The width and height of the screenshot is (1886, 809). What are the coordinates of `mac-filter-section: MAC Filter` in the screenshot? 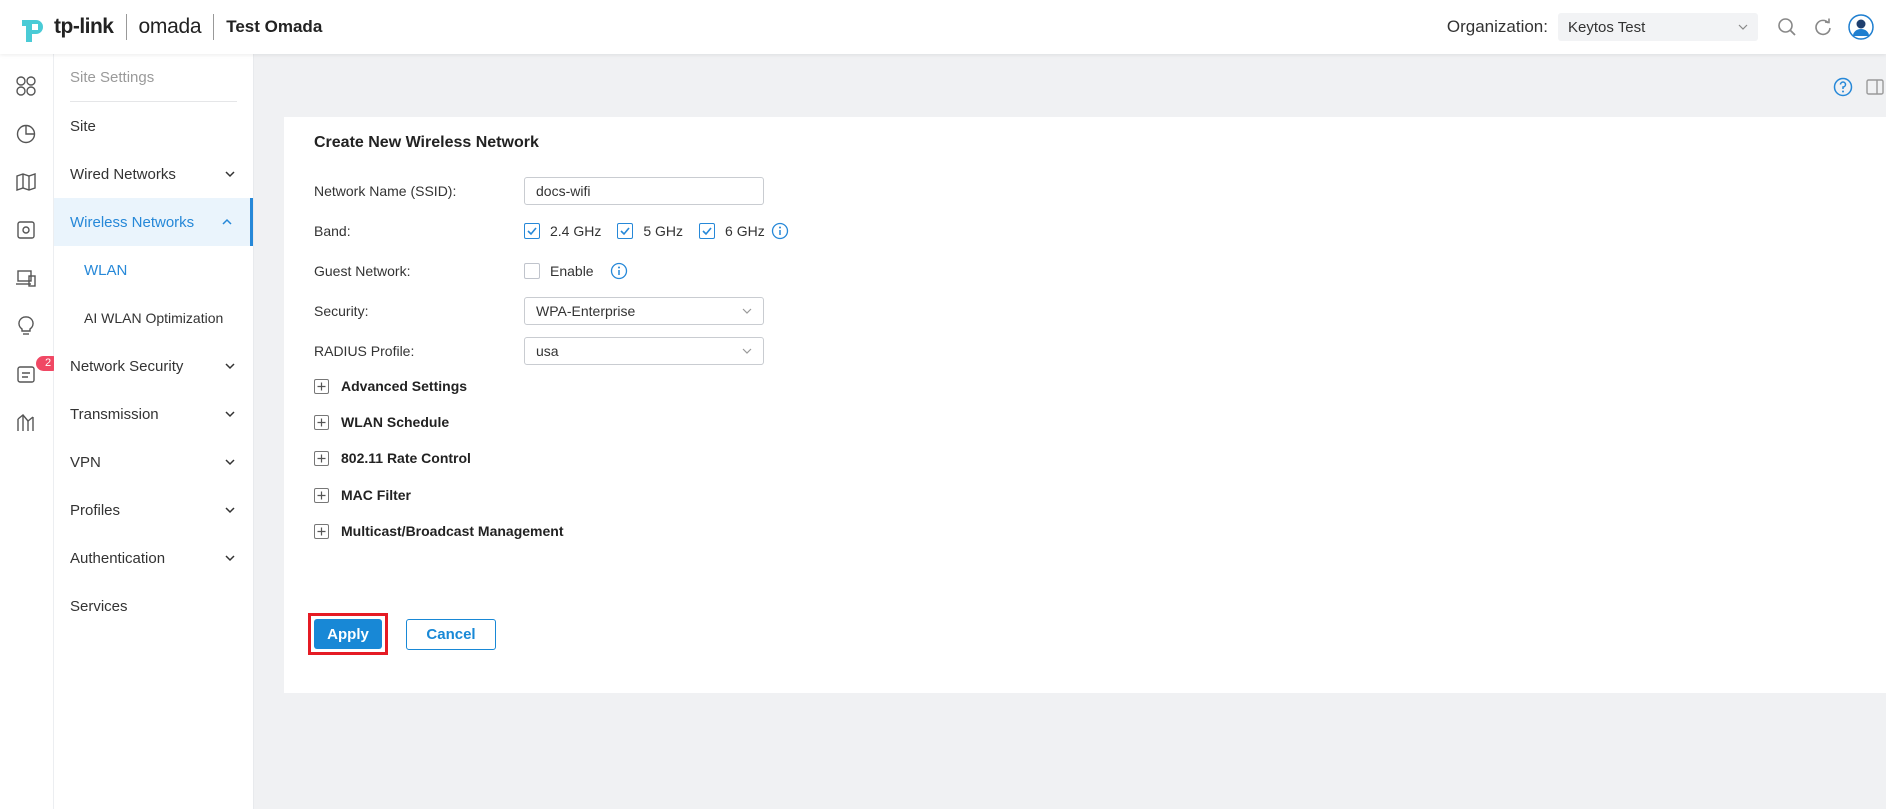 It's located at (362, 495).